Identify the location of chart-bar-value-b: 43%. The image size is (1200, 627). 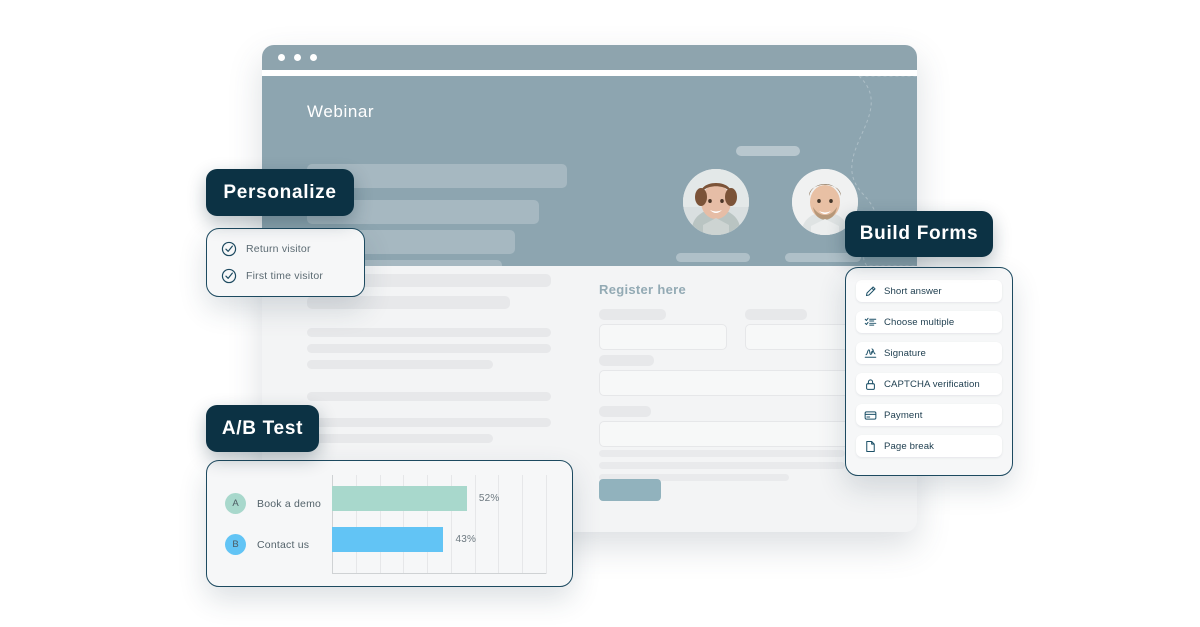
(466, 539).